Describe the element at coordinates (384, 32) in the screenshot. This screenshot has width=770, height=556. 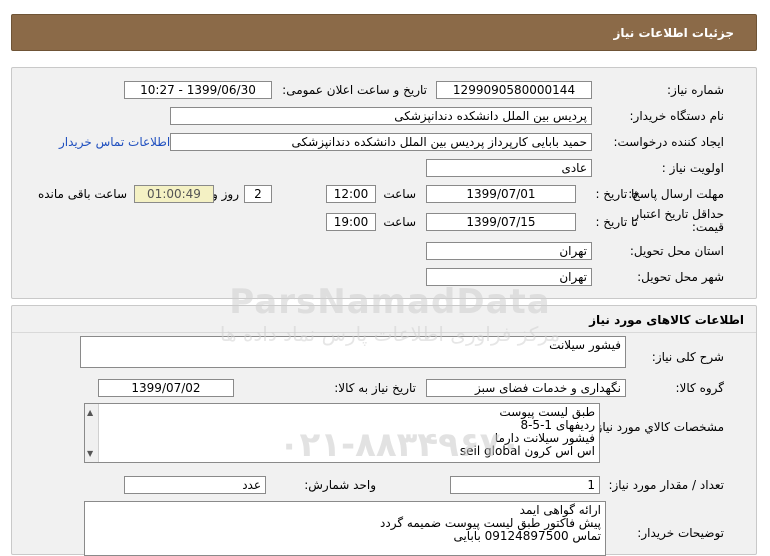
I see `page-header: جزئیات اطلاعات نیاز` at that location.